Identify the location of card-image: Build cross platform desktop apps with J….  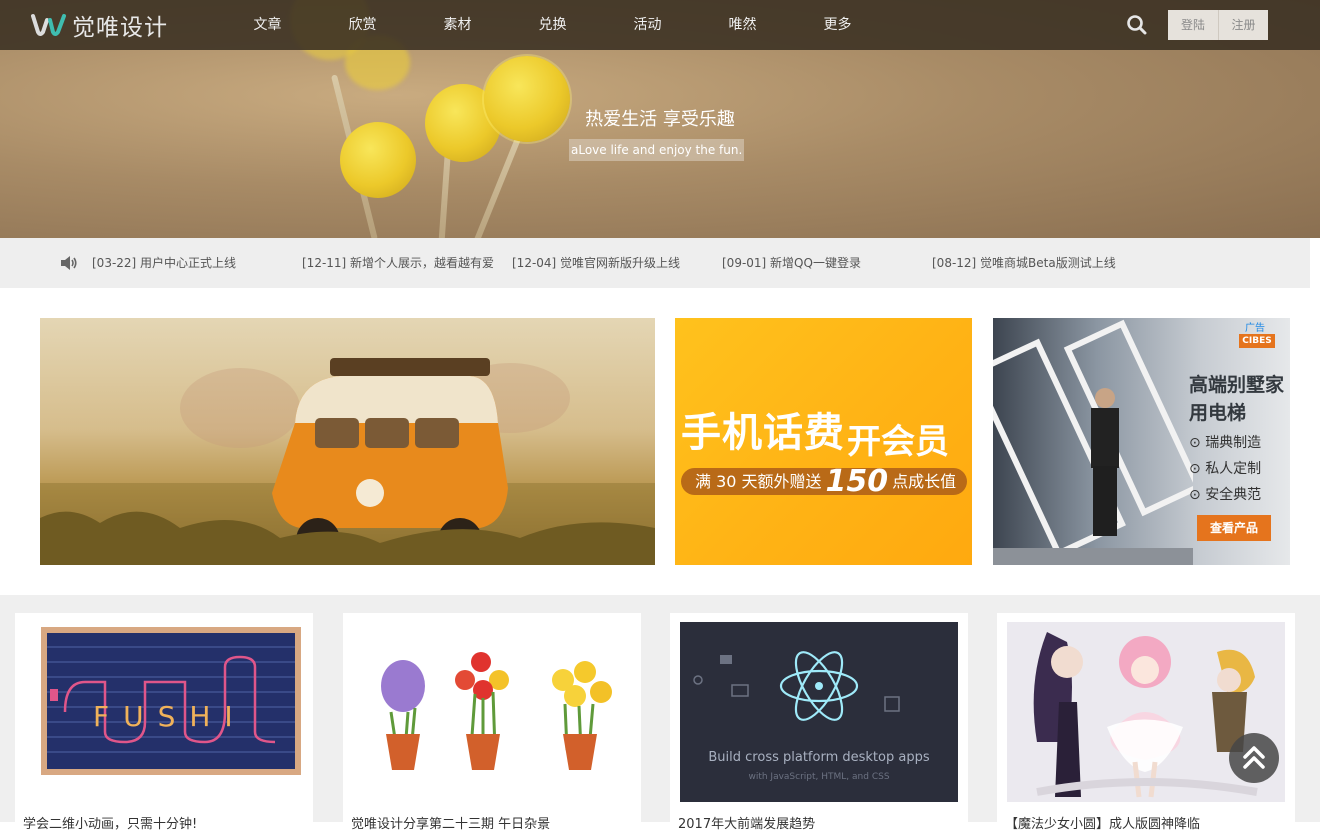
(819, 712).